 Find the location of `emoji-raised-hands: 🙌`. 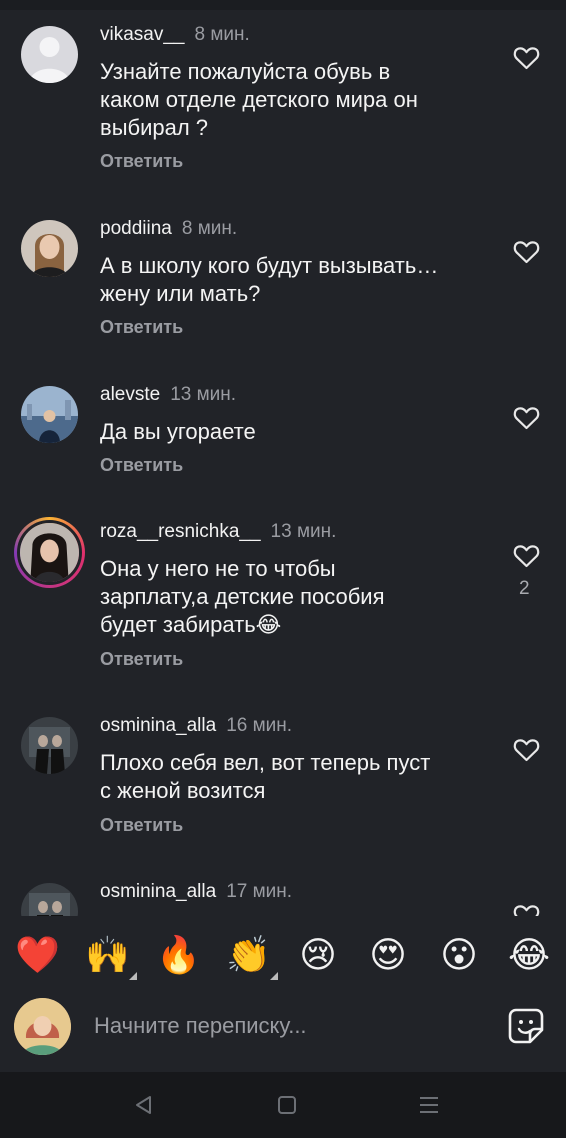

emoji-raised-hands: 🙌 is located at coordinates (111, 957).